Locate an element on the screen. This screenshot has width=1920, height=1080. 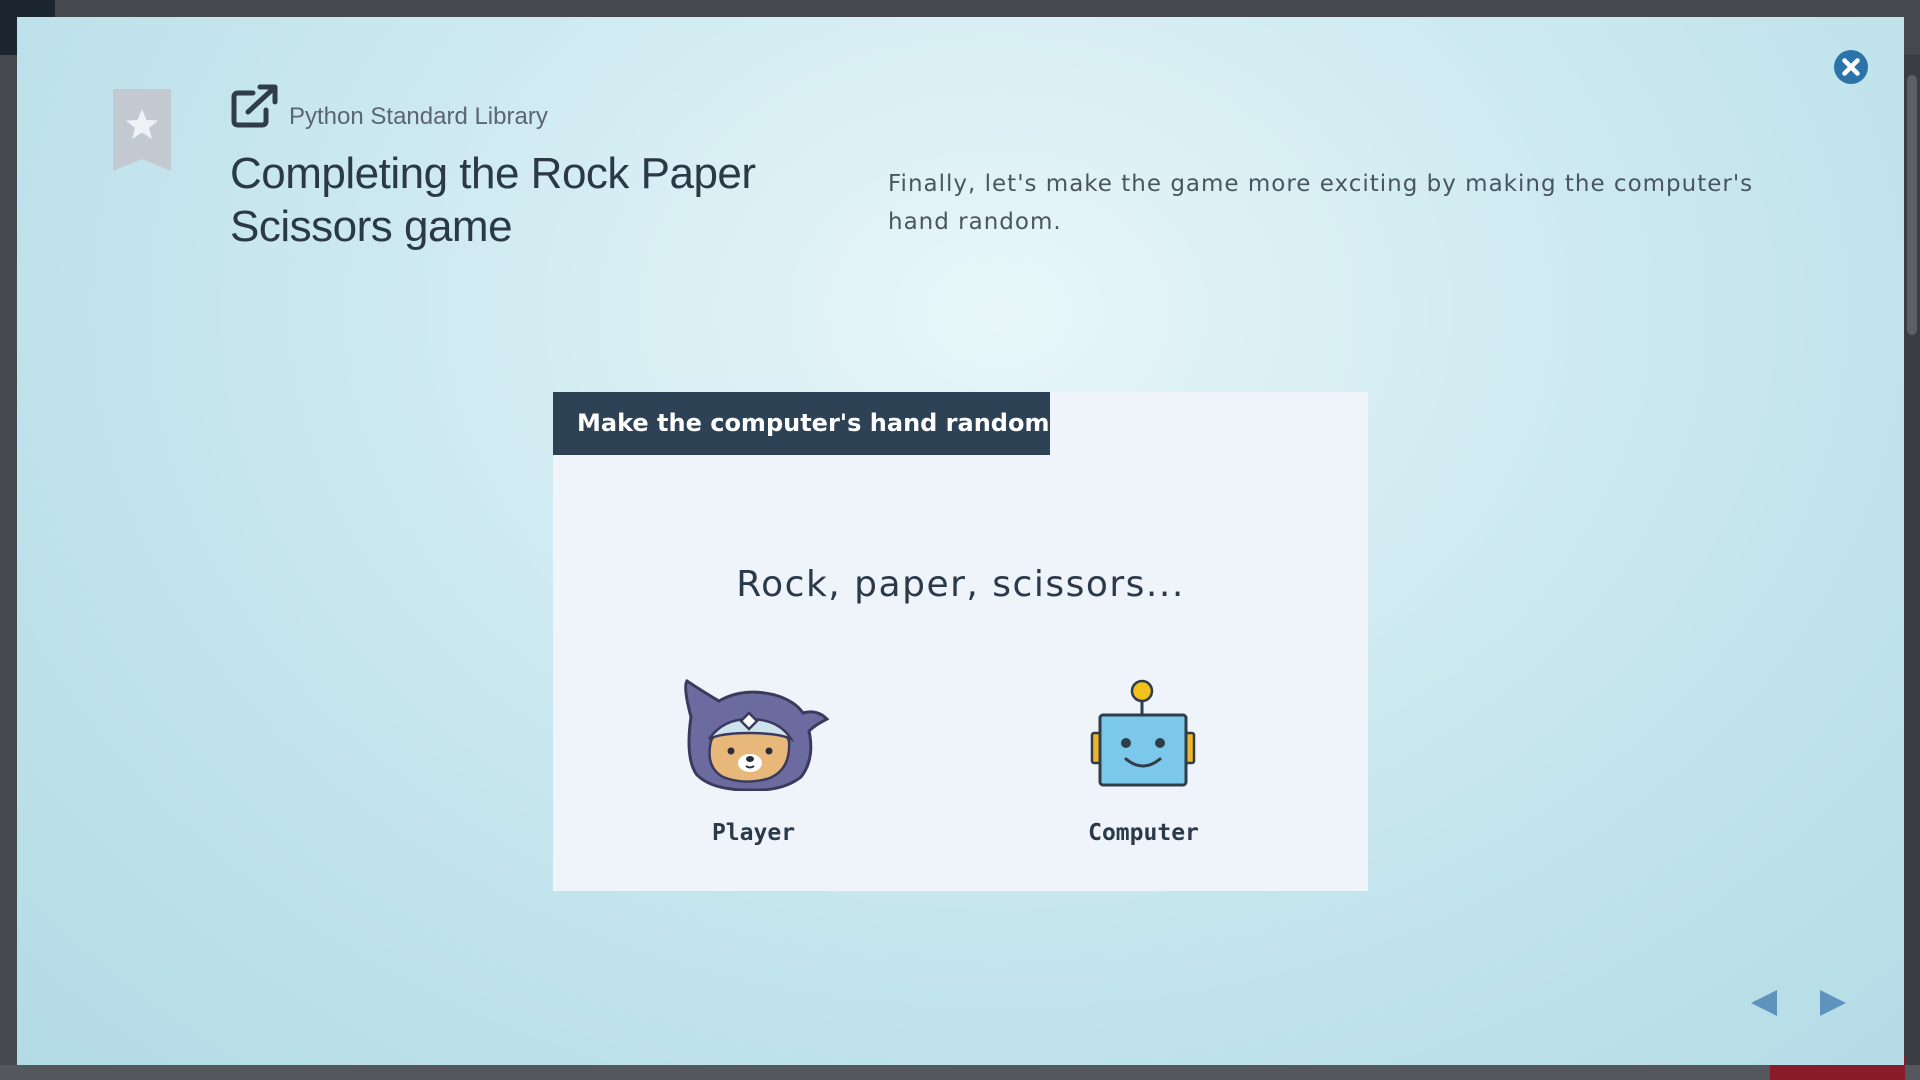
triangle-right-icon is located at coordinates (1832, 1003).